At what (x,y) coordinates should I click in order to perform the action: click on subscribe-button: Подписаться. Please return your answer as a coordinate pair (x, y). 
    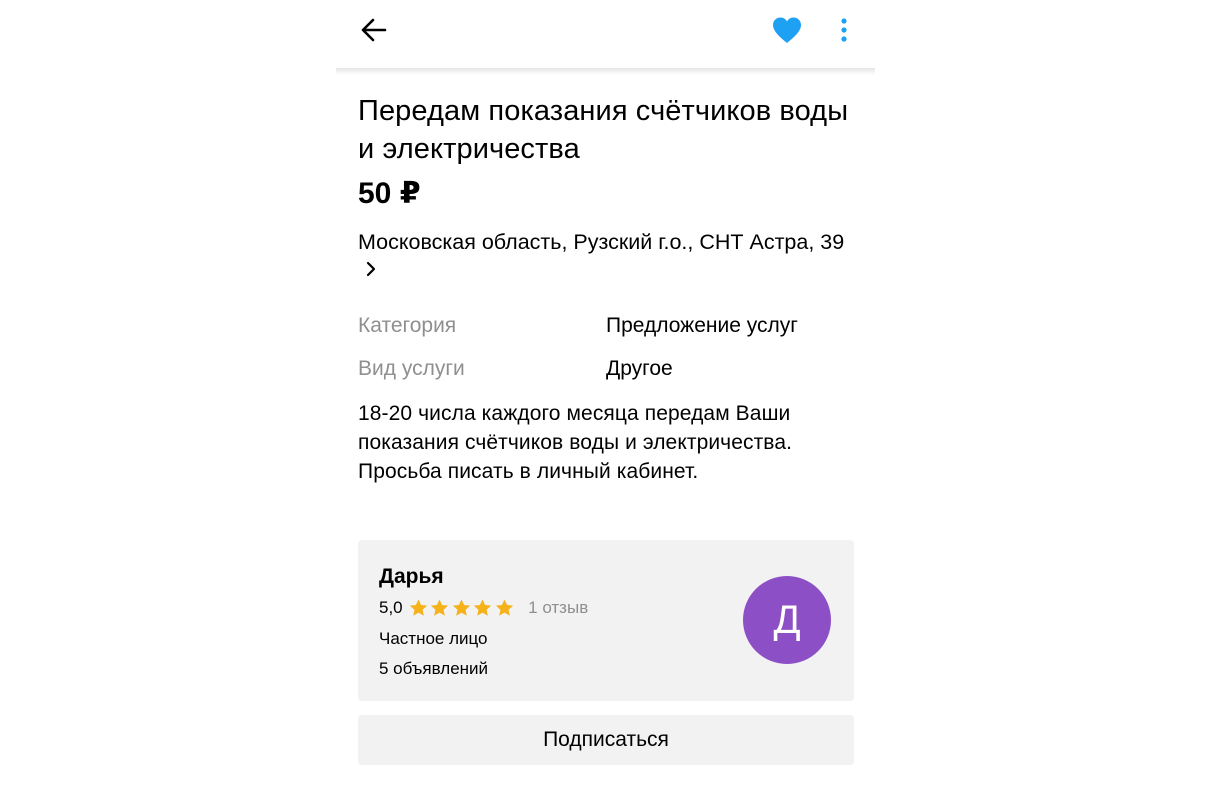
    Looking at the image, I should click on (606, 740).